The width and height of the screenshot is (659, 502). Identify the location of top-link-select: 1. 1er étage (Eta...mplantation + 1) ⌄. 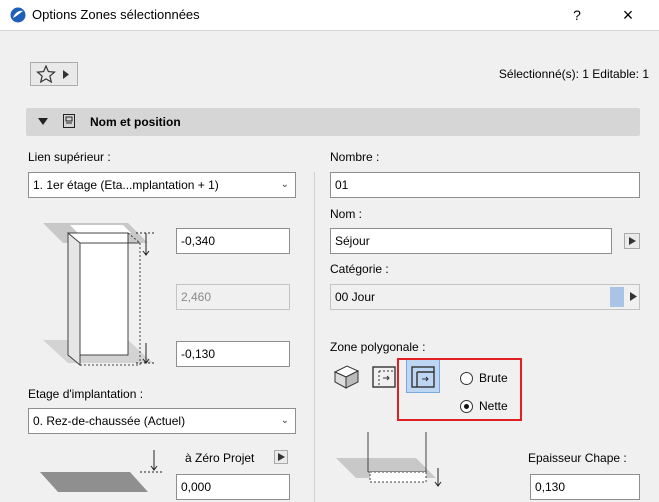
(162, 185).